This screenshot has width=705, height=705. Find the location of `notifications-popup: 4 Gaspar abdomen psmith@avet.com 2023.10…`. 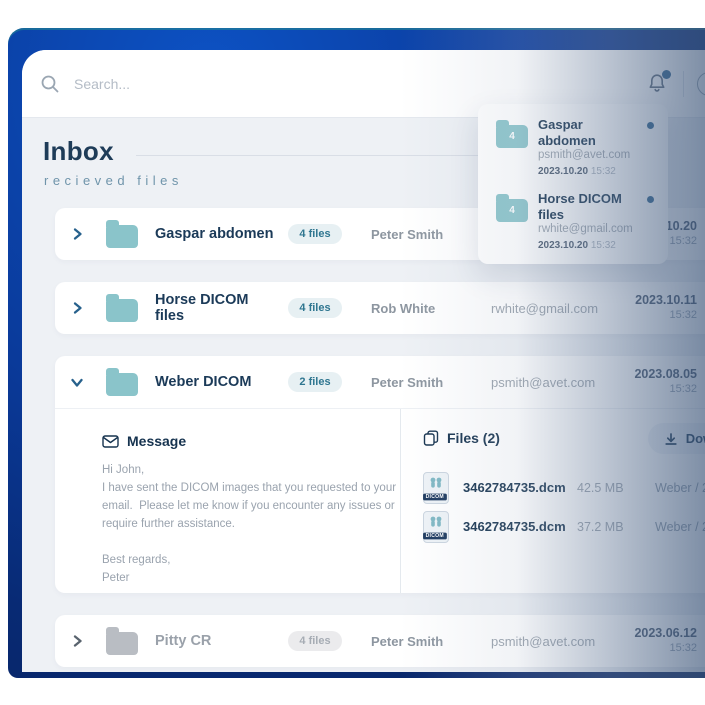

notifications-popup: 4 Gaspar abdomen psmith@avet.com 2023.10… is located at coordinates (573, 184).